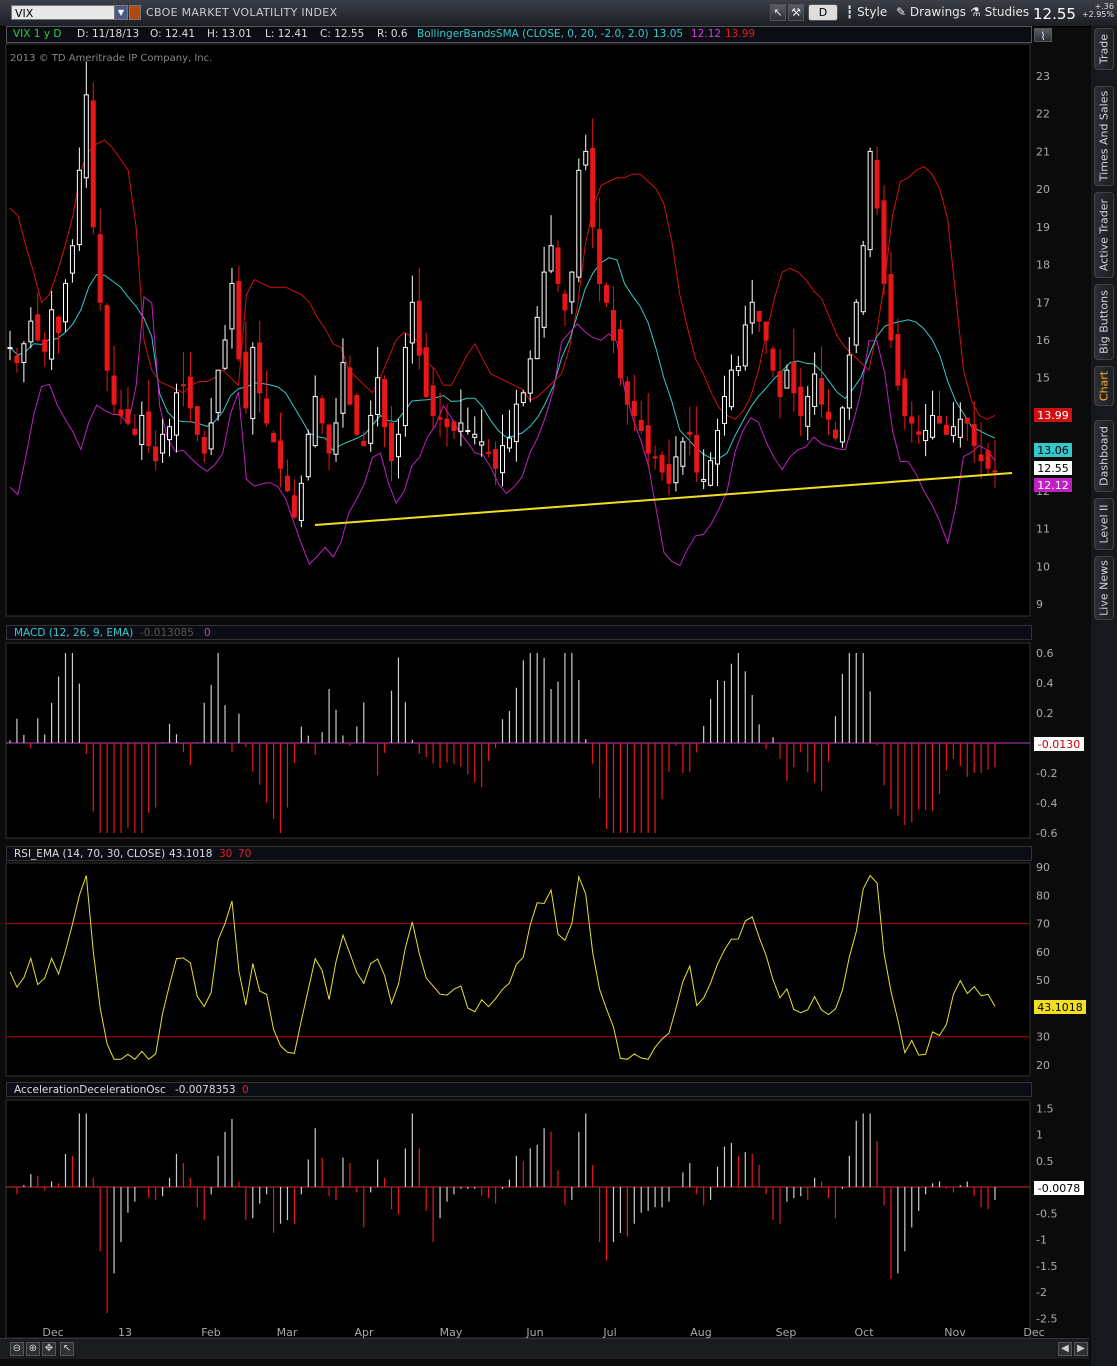 The height and width of the screenshot is (1366, 1117). What do you see at coordinates (67, 1349) in the screenshot?
I see `pointer-icon: ↖` at bounding box center [67, 1349].